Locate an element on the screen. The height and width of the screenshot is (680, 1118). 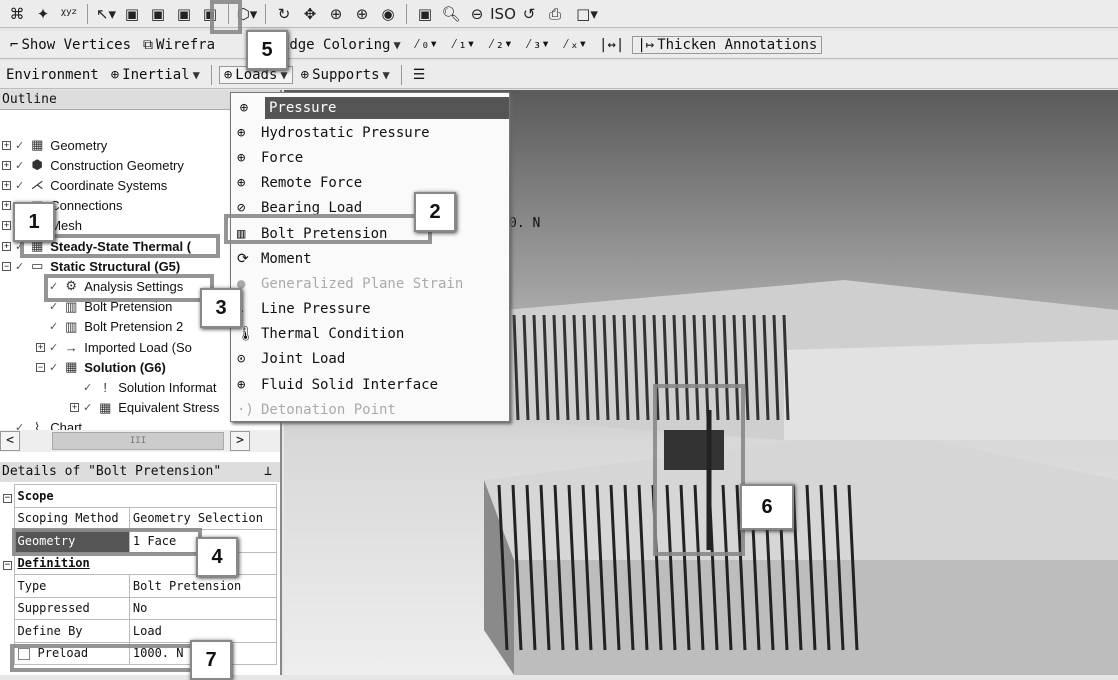
fit-icon: |↔| is located at coordinates (611, 45).